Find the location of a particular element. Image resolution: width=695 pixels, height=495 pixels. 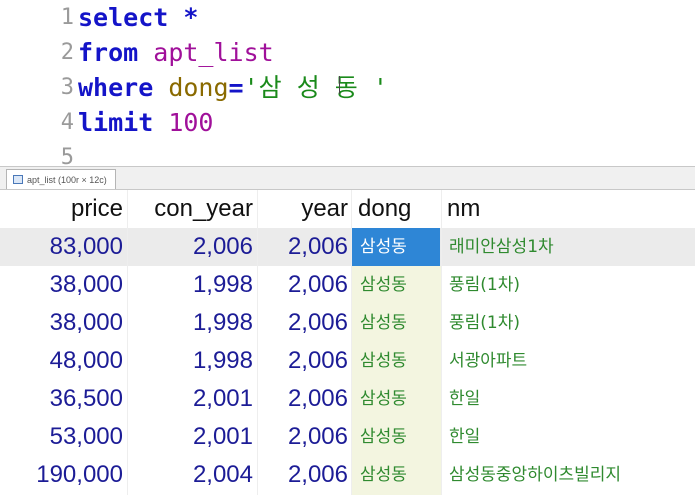

code-text: limit 100 is located at coordinates (145, 122).